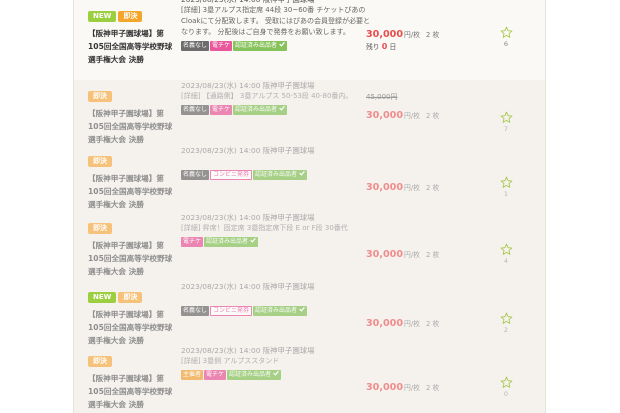 The width and height of the screenshot is (620, 413). What do you see at coordinates (506, 330) in the screenshot?
I see `favorite-count: 2` at bounding box center [506, 330].